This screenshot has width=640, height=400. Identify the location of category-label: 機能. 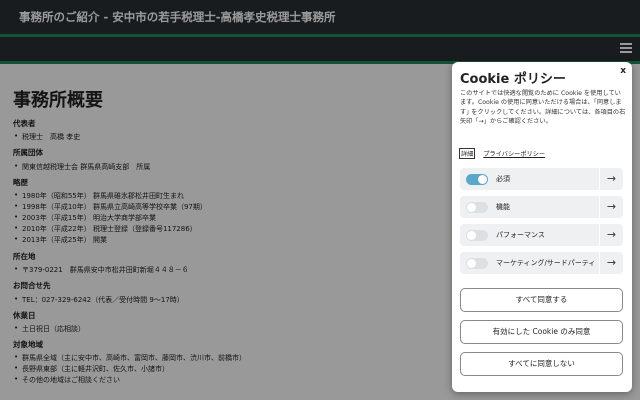
(503, 207).